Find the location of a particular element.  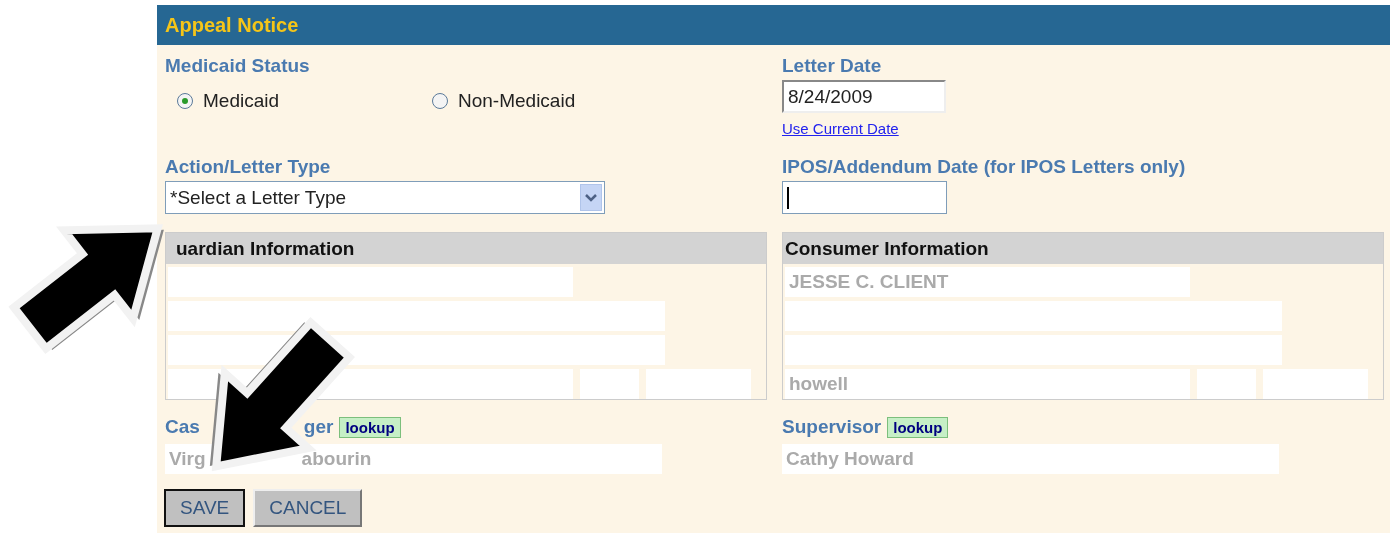

chevron-down-icon is located at coordinates (591, 197).